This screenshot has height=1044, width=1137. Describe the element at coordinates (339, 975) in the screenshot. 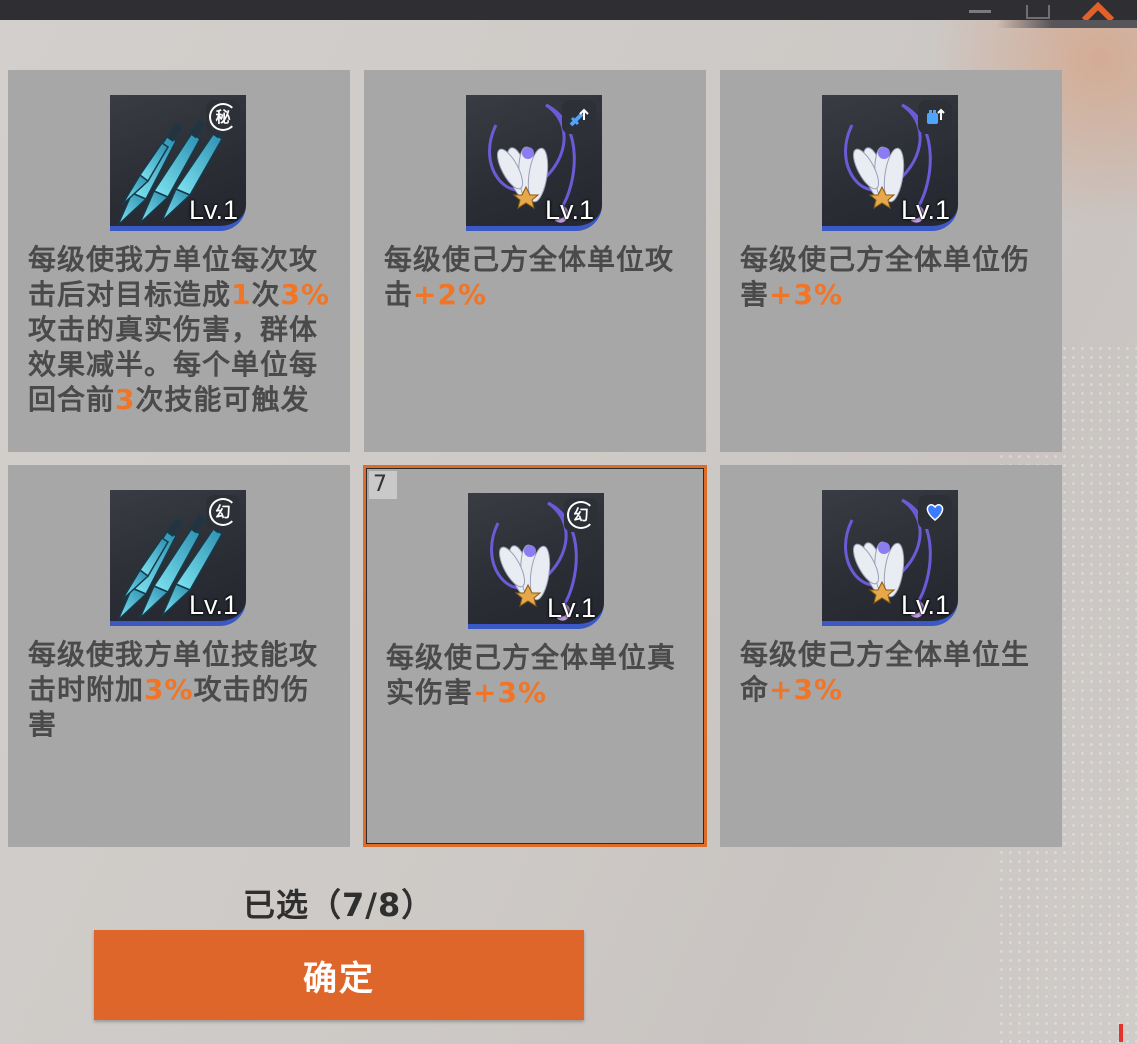

I see `confirm-button: 确定` at that location.